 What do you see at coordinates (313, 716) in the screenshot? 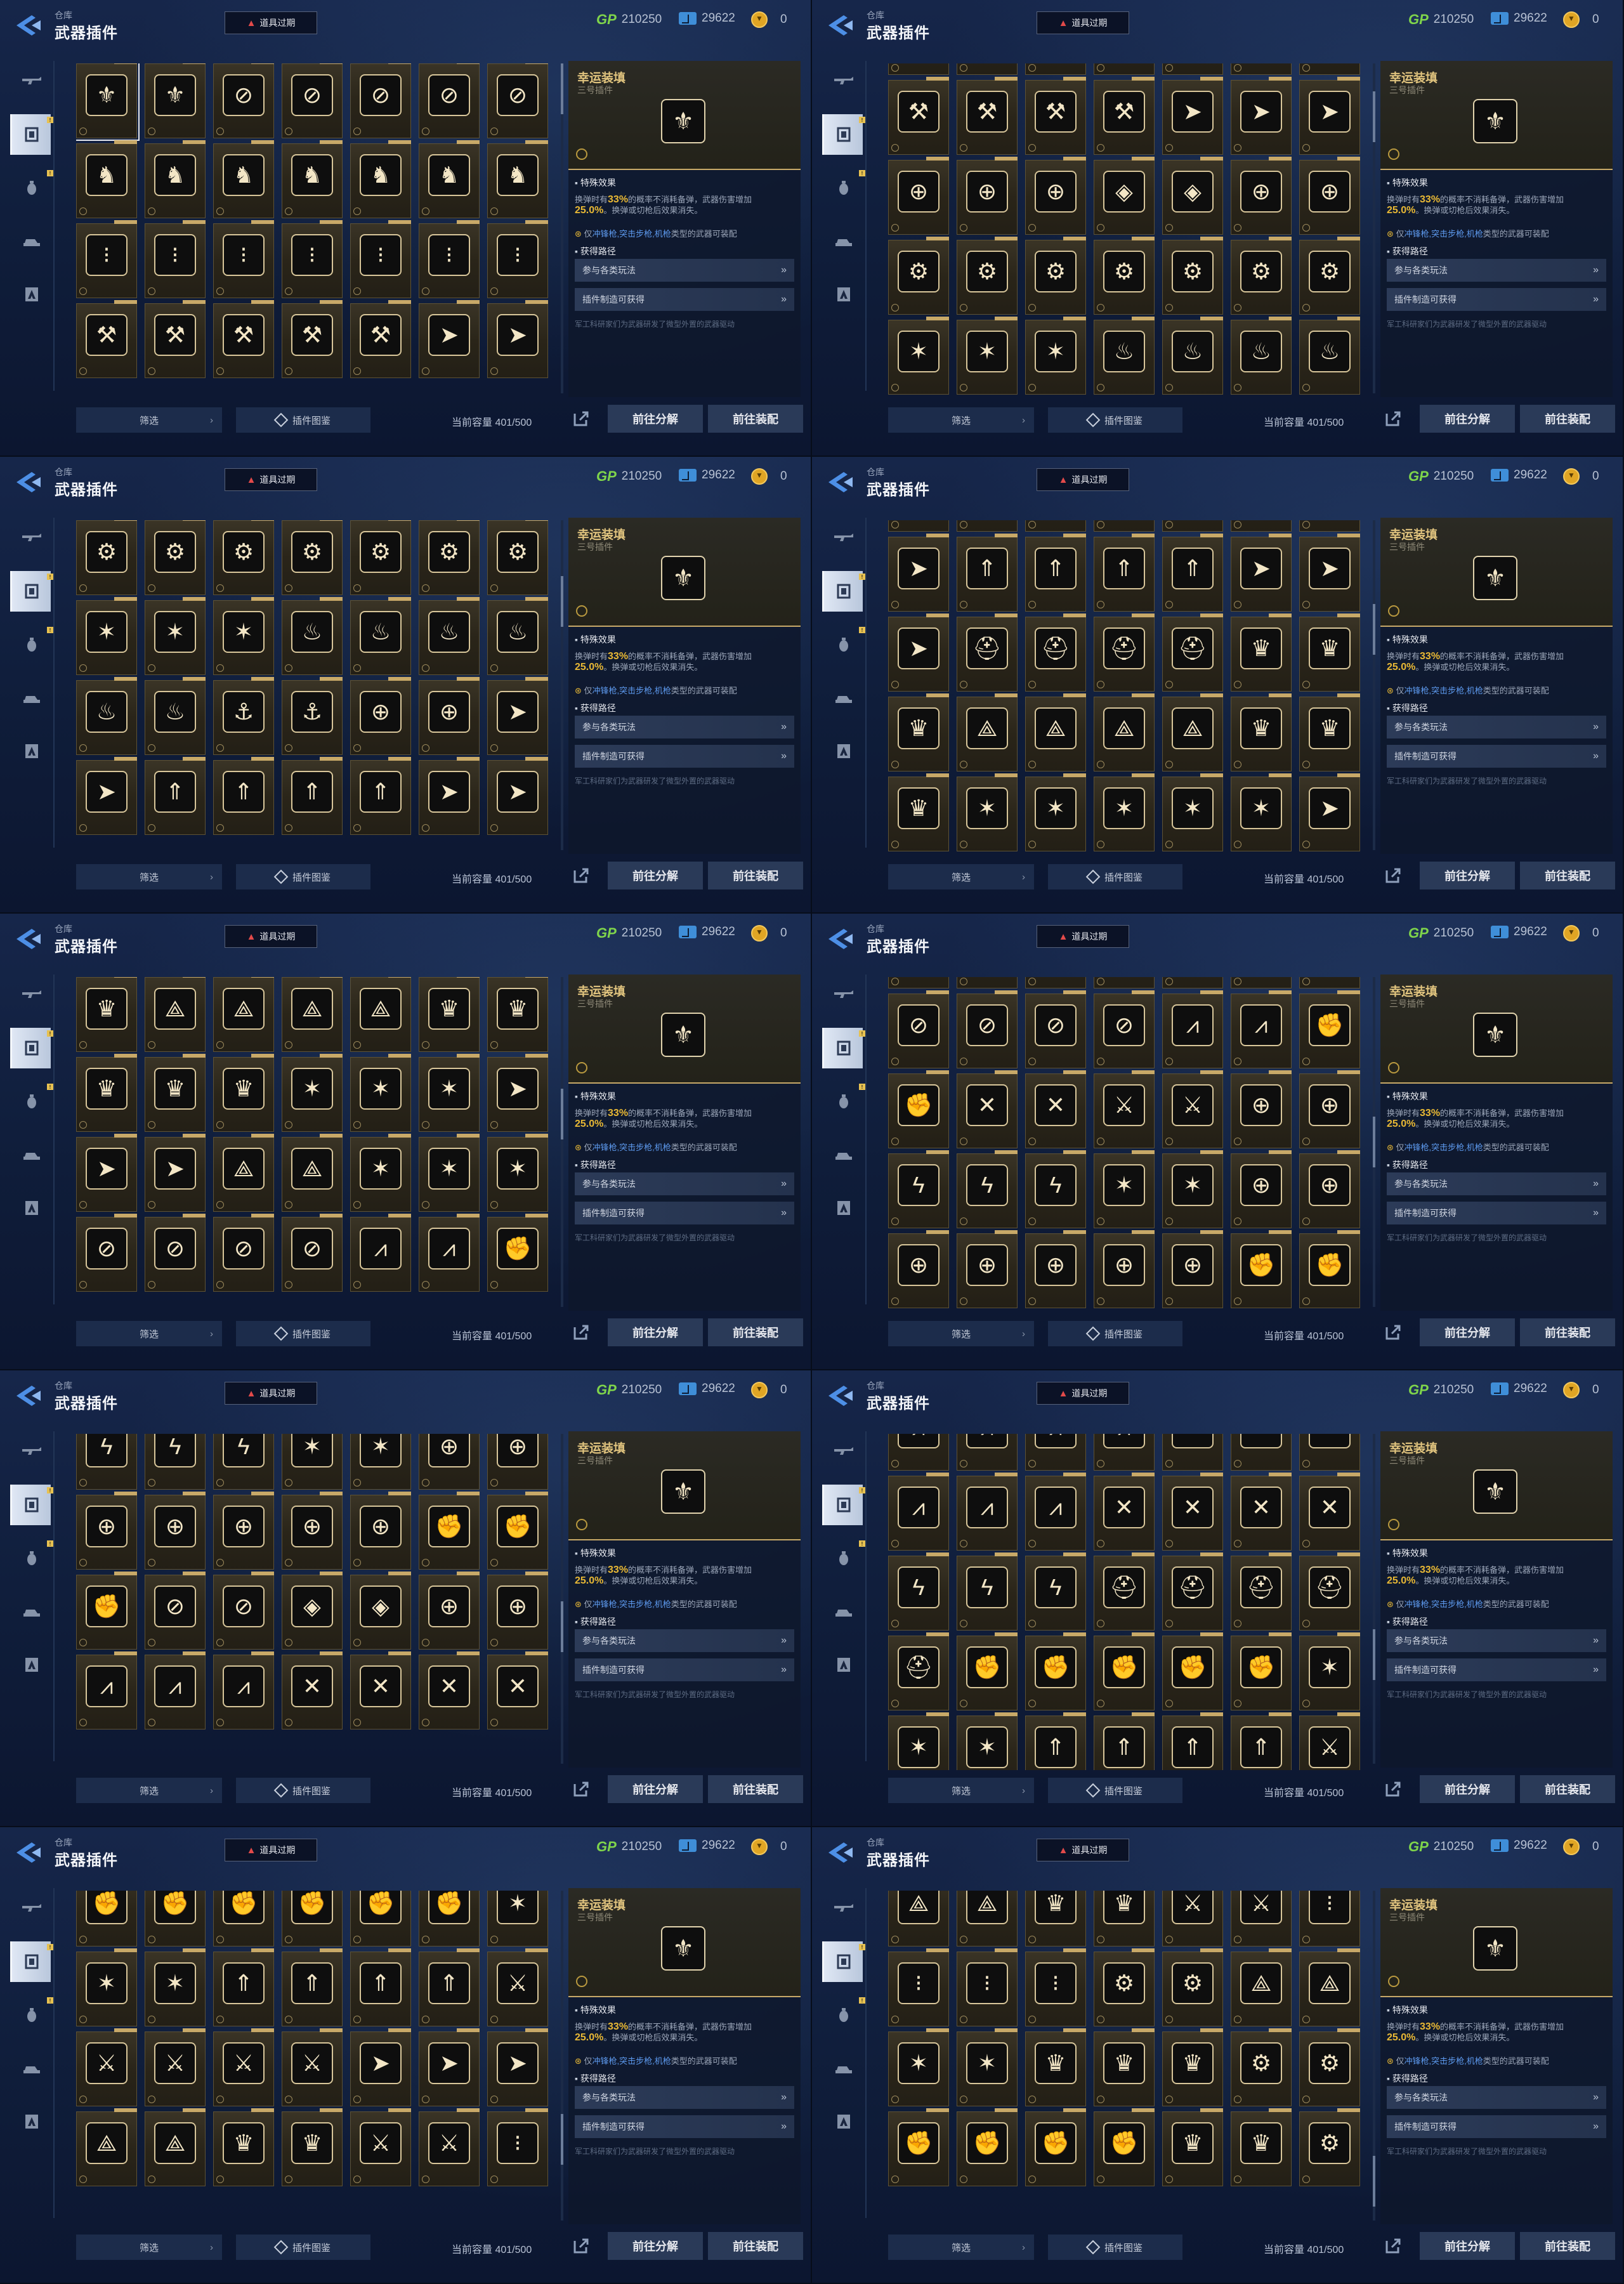
I see `plugin-item: ⚓` at bounding box center [313, 716].